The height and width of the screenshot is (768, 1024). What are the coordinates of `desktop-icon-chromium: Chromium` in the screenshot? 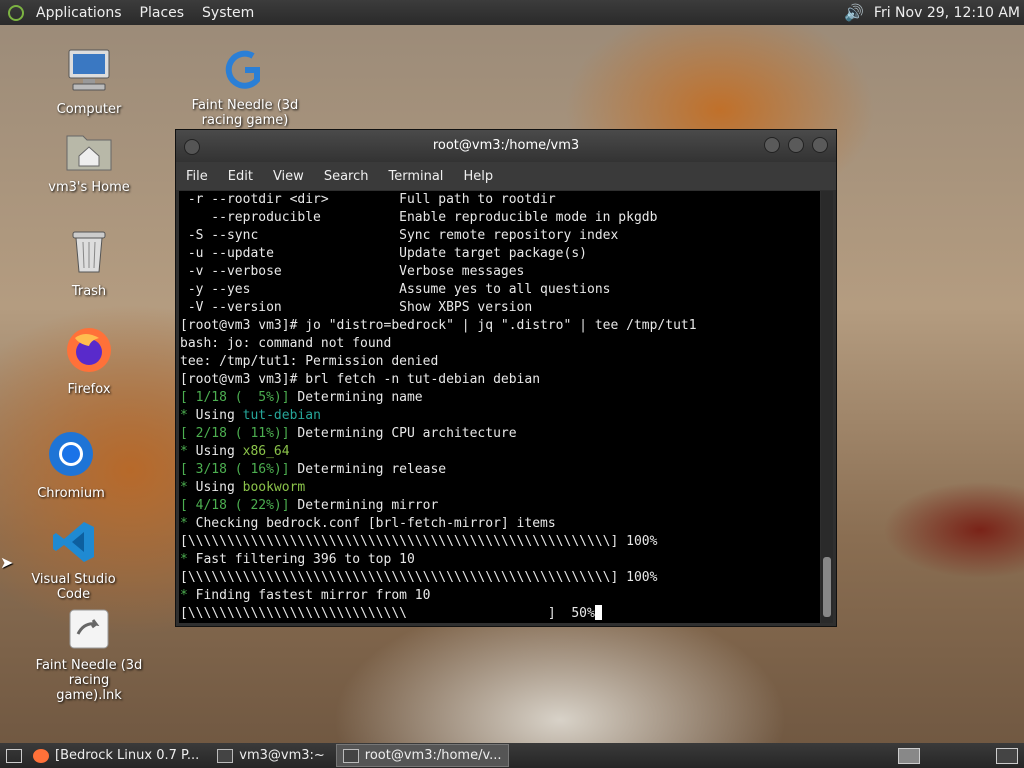 It's located at (71, 465).